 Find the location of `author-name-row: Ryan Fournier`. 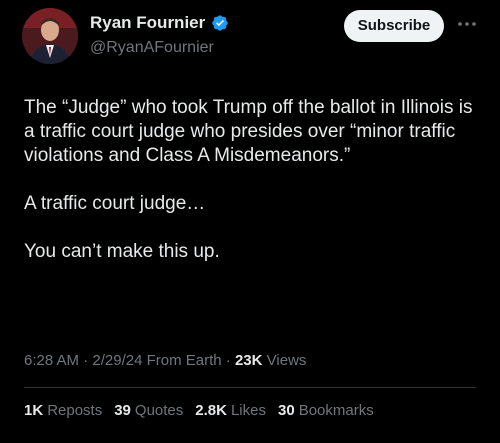

author-name-row: Ryan Fournier is located at coordinates (159, 23).